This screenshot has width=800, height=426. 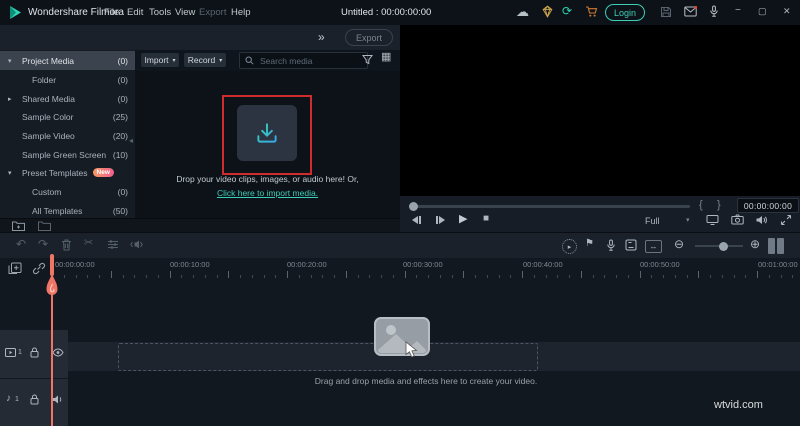 I want to click on cloud-icon: ☁, so click(x=522, y=11).